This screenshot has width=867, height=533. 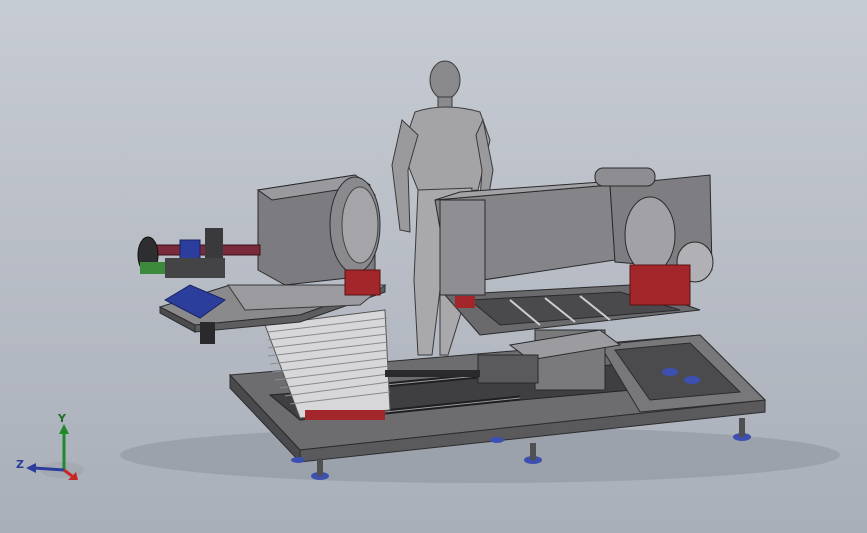 I want to click on triad-graphic, so click(x=55, y=452).